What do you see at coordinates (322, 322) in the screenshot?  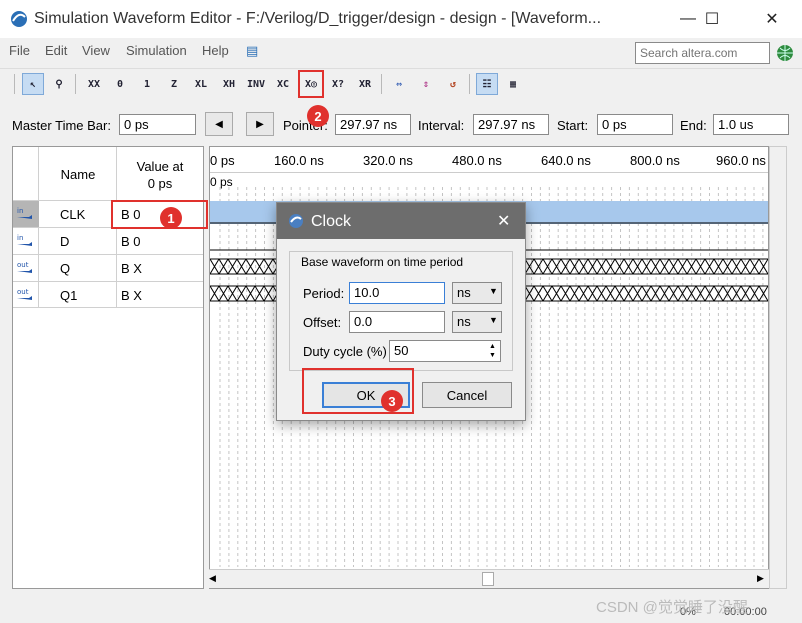 I see `offset-label: Offset:` at bounding box center [322, 322].